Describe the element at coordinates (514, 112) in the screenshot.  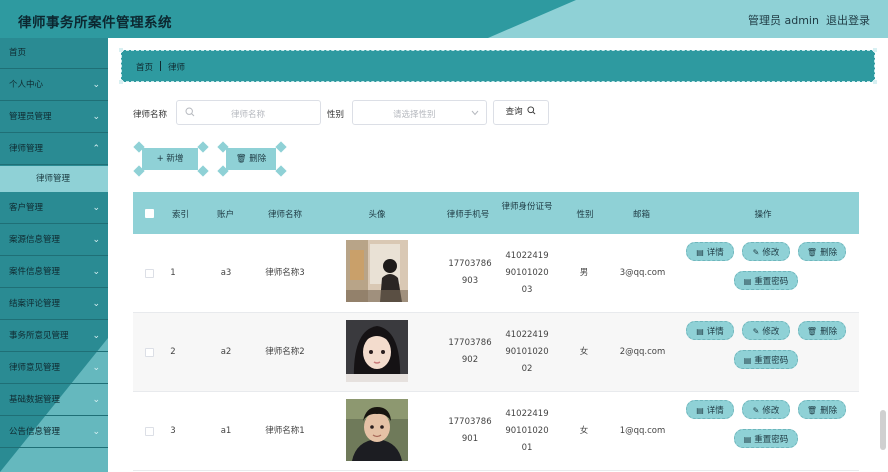
I see `query-button-label: 查询` at that location.